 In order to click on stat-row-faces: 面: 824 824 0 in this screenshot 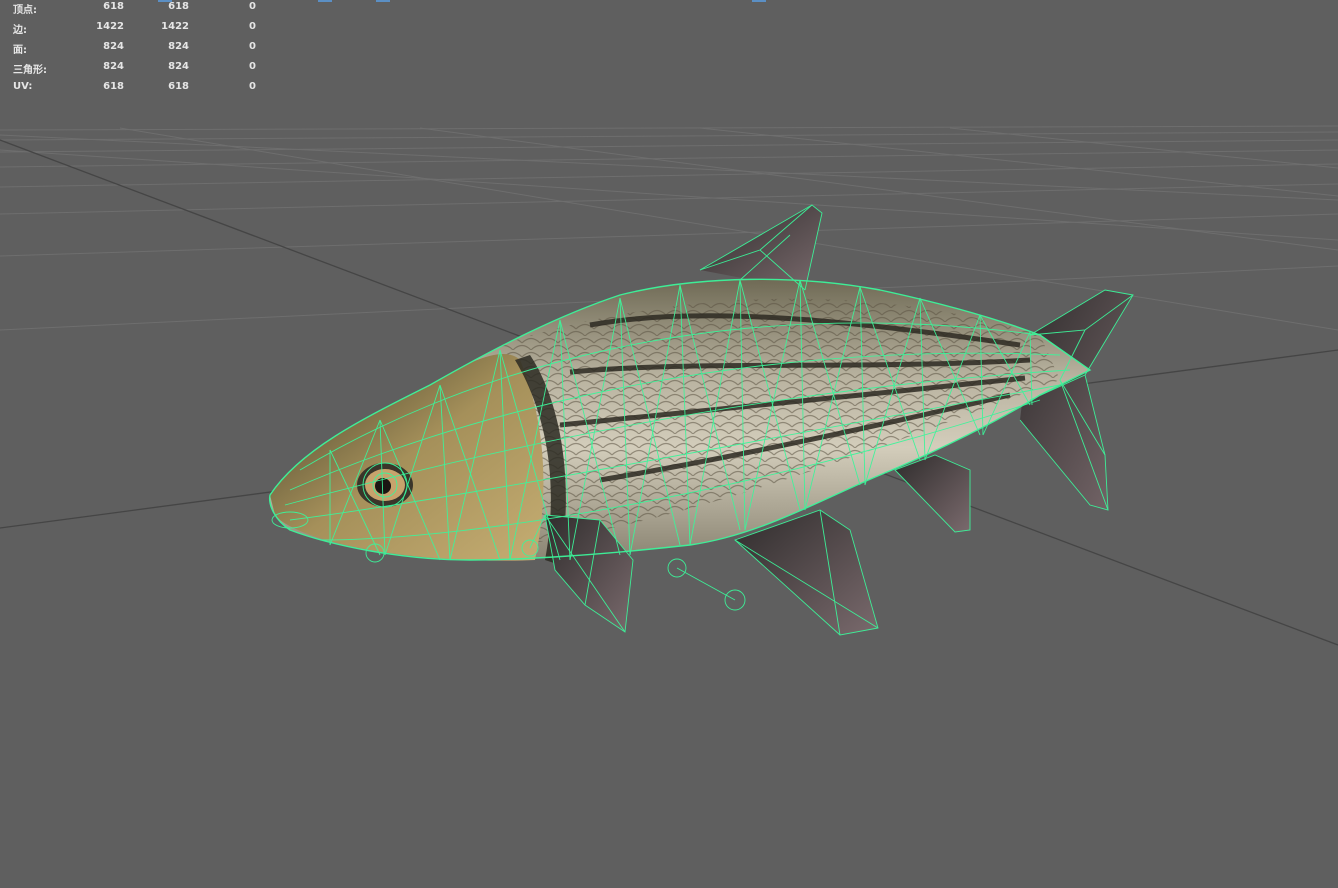, I will do `click(135, 50)`.